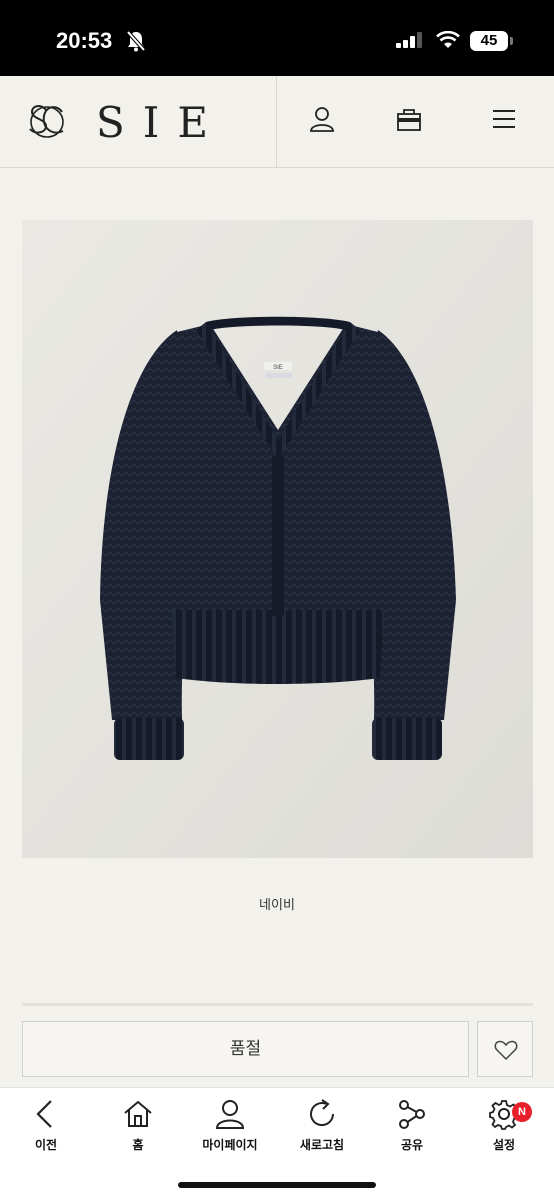 This screenshot has width=554, height=1200. I want to click on header-divider, so click(276, 122).